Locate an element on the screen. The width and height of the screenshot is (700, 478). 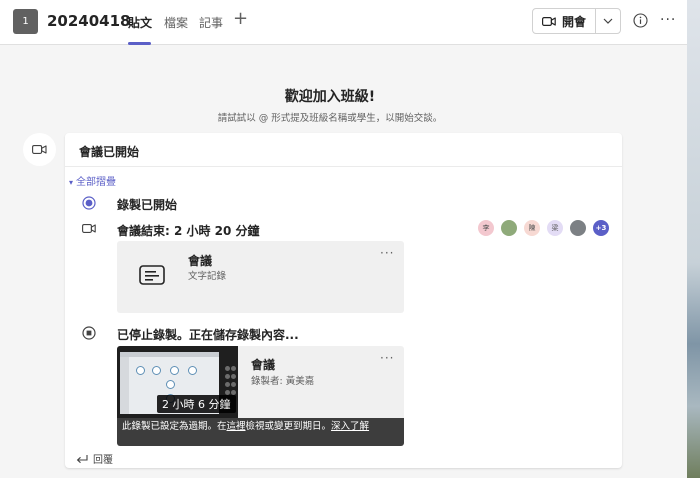
expiry-here-link: 這裡 is located at coordinates (236, 426).